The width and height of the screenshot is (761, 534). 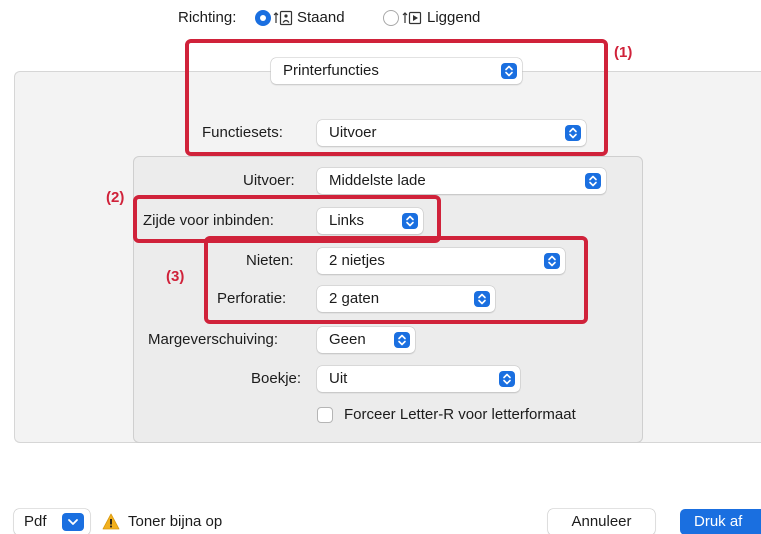 I want to click on pdf-label: Pdf, so click(x=35, y=521).